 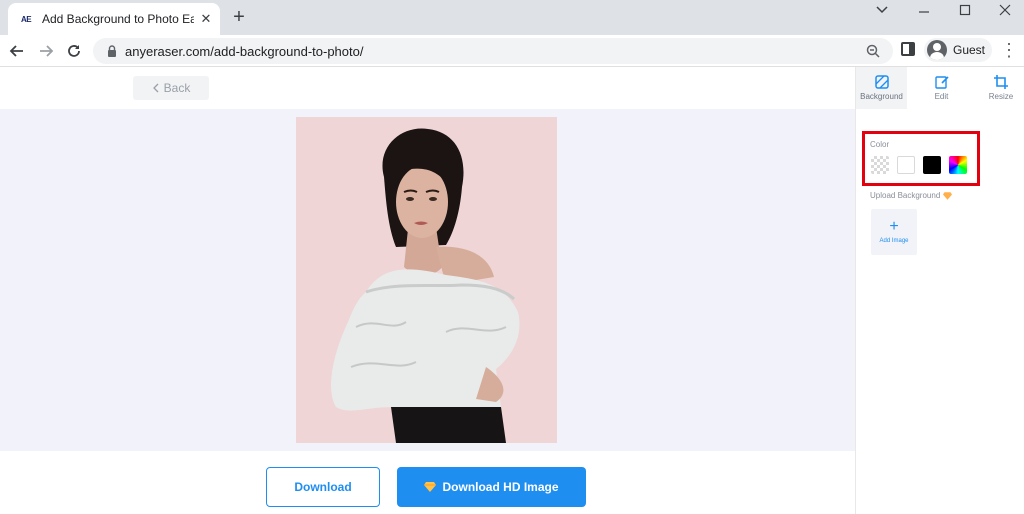 I want to click on upload-background-label: Upload Background, so click(x=911, y=195).